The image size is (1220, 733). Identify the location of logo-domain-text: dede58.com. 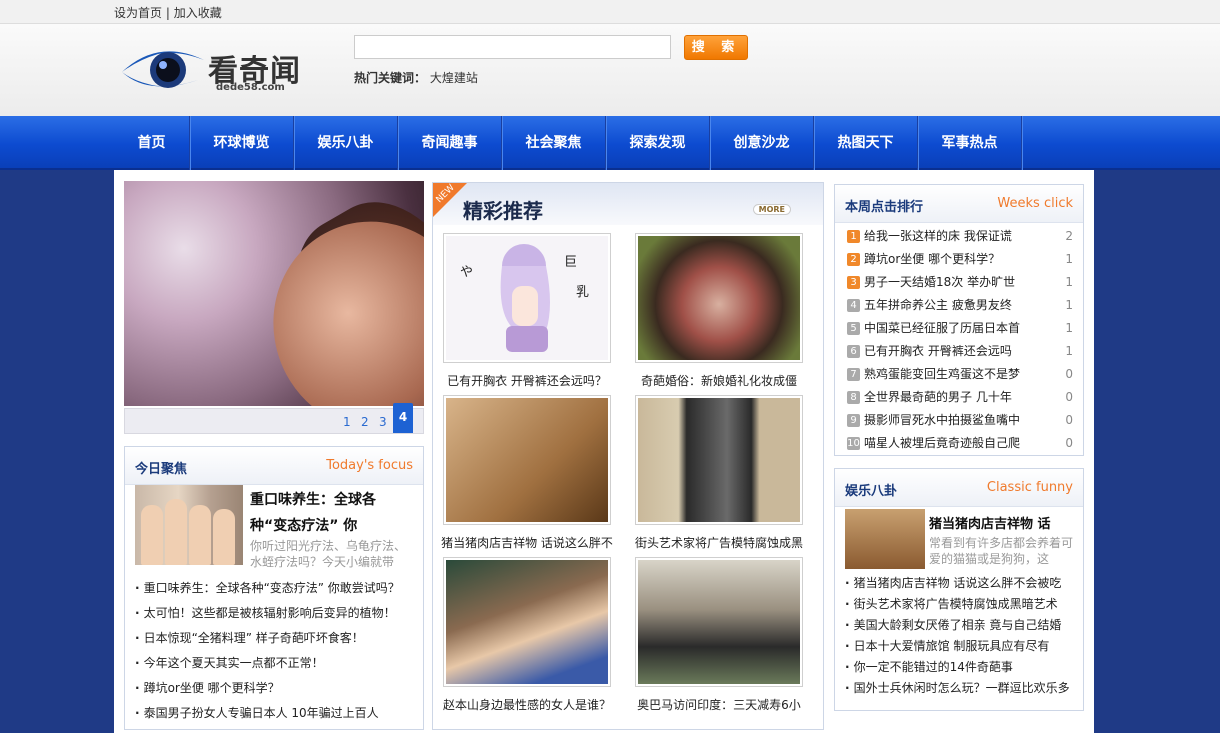
(250, 87).